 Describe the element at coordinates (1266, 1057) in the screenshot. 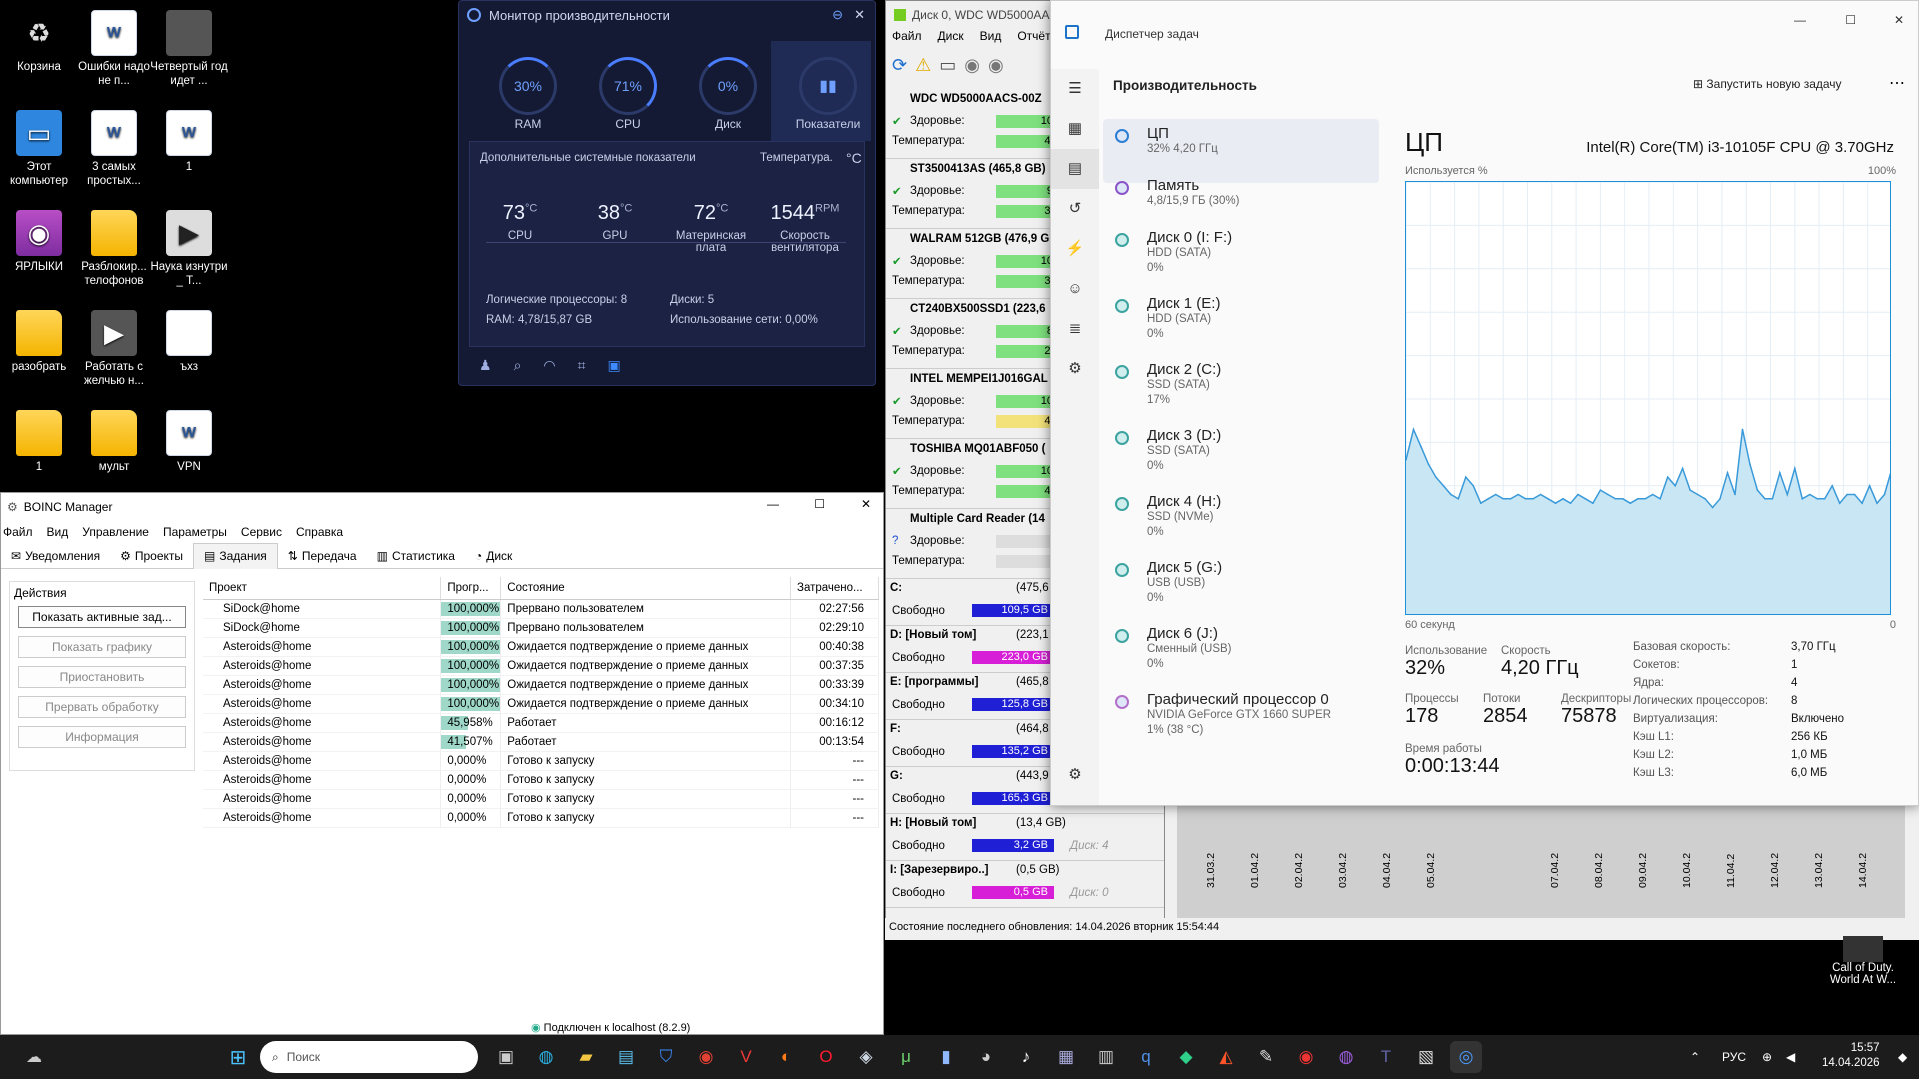

I see `notes-icon: ✎` at that location.